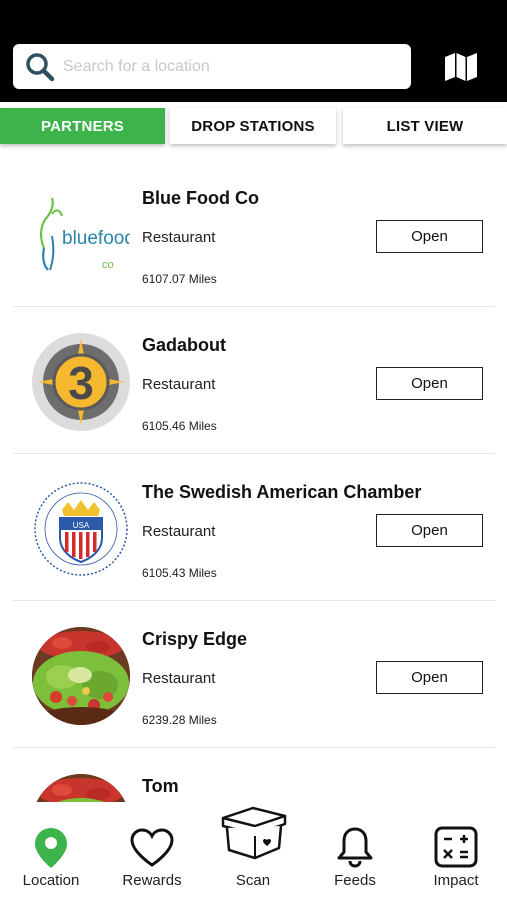  I want to click on partner-distance: 6239.28 Miles, so click(179, 720).